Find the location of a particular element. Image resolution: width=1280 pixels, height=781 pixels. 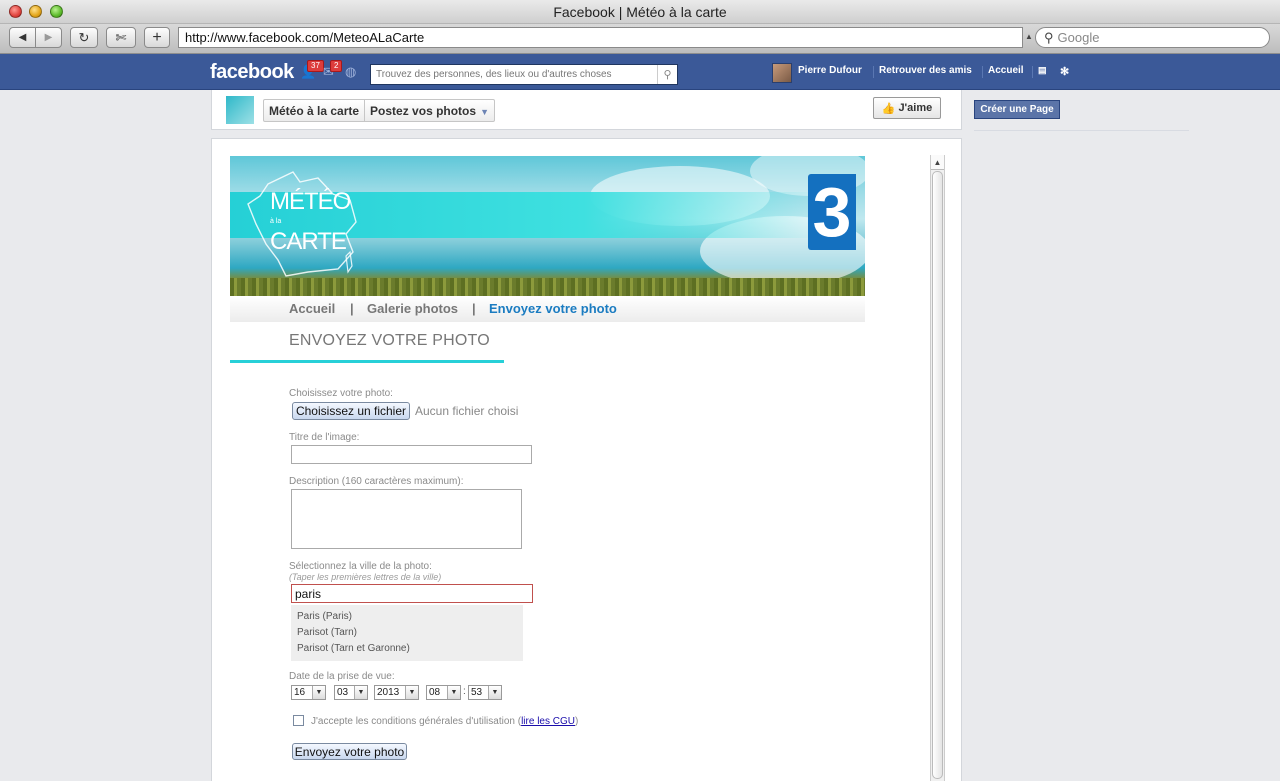

minute-value: 53 is located at coordinates (477, 692).